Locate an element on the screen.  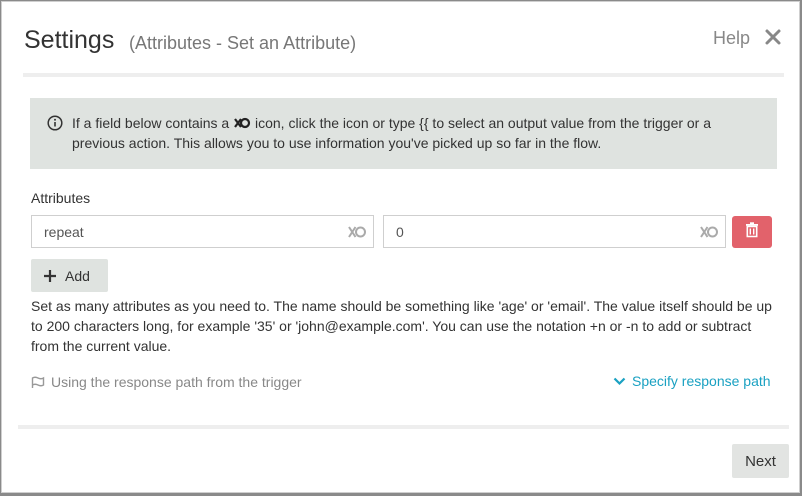
response-path-status: Using the response path from the trigger is located at coordinates (166, 382).